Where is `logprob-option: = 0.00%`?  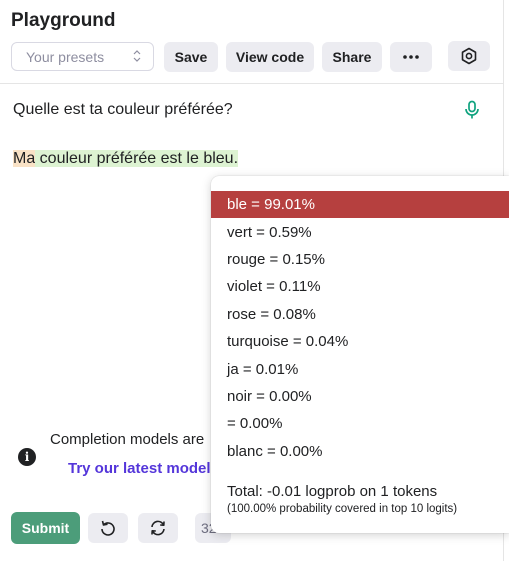
logprob-option: = 0.00% is located at coordinates (360, 423).